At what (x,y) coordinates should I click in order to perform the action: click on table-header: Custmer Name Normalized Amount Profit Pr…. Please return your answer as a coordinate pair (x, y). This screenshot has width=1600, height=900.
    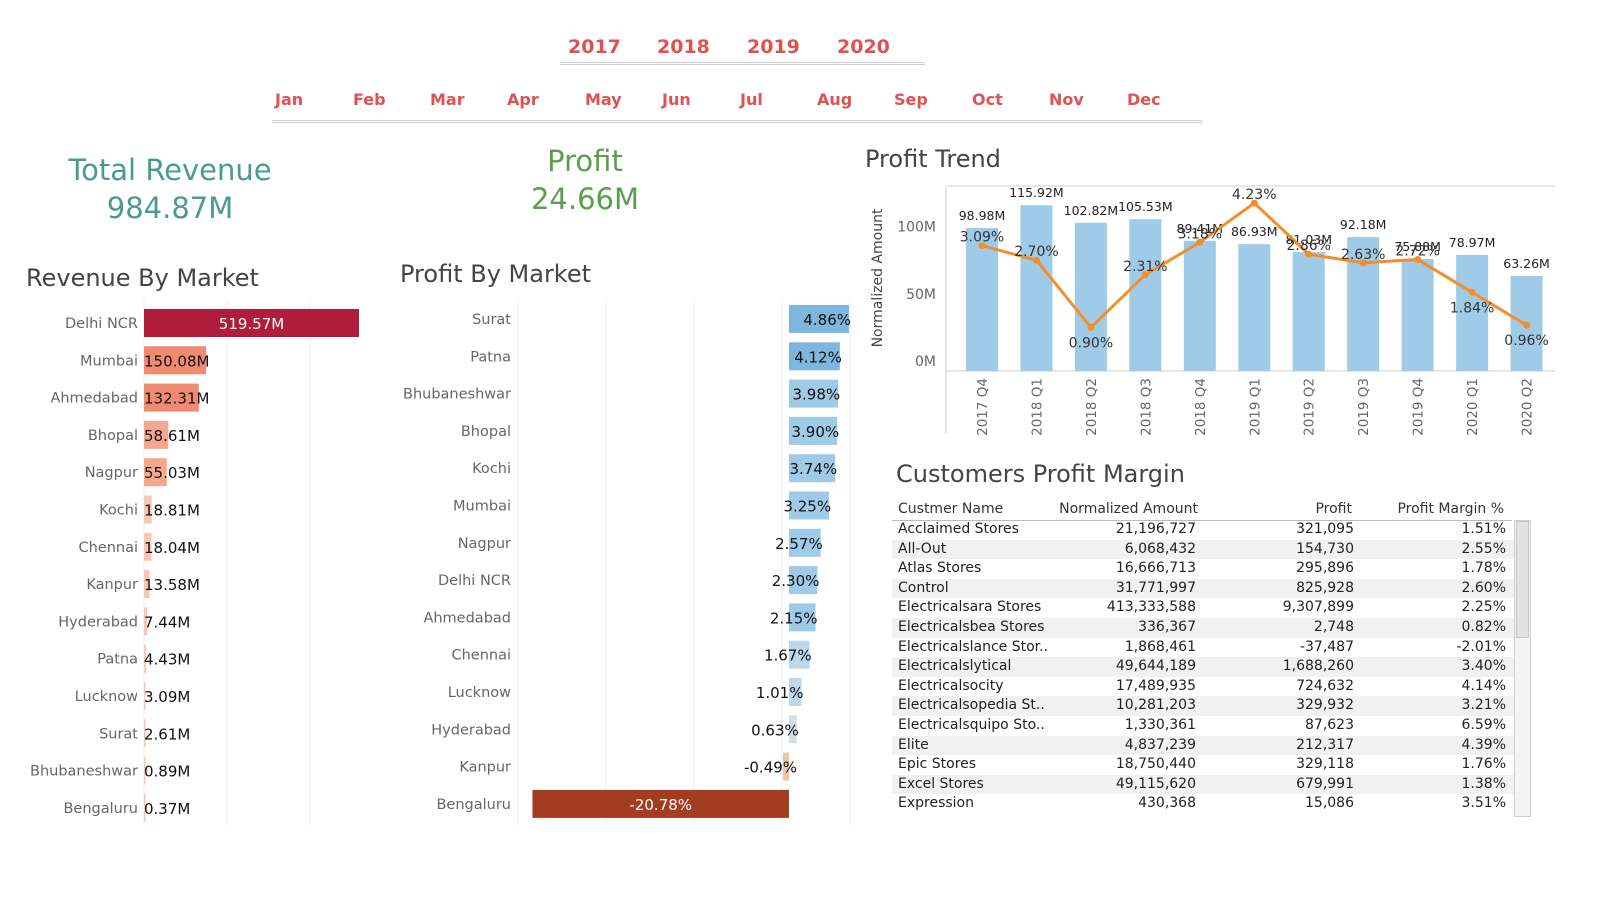
    Looking at the image, I should click on (1202, 510).